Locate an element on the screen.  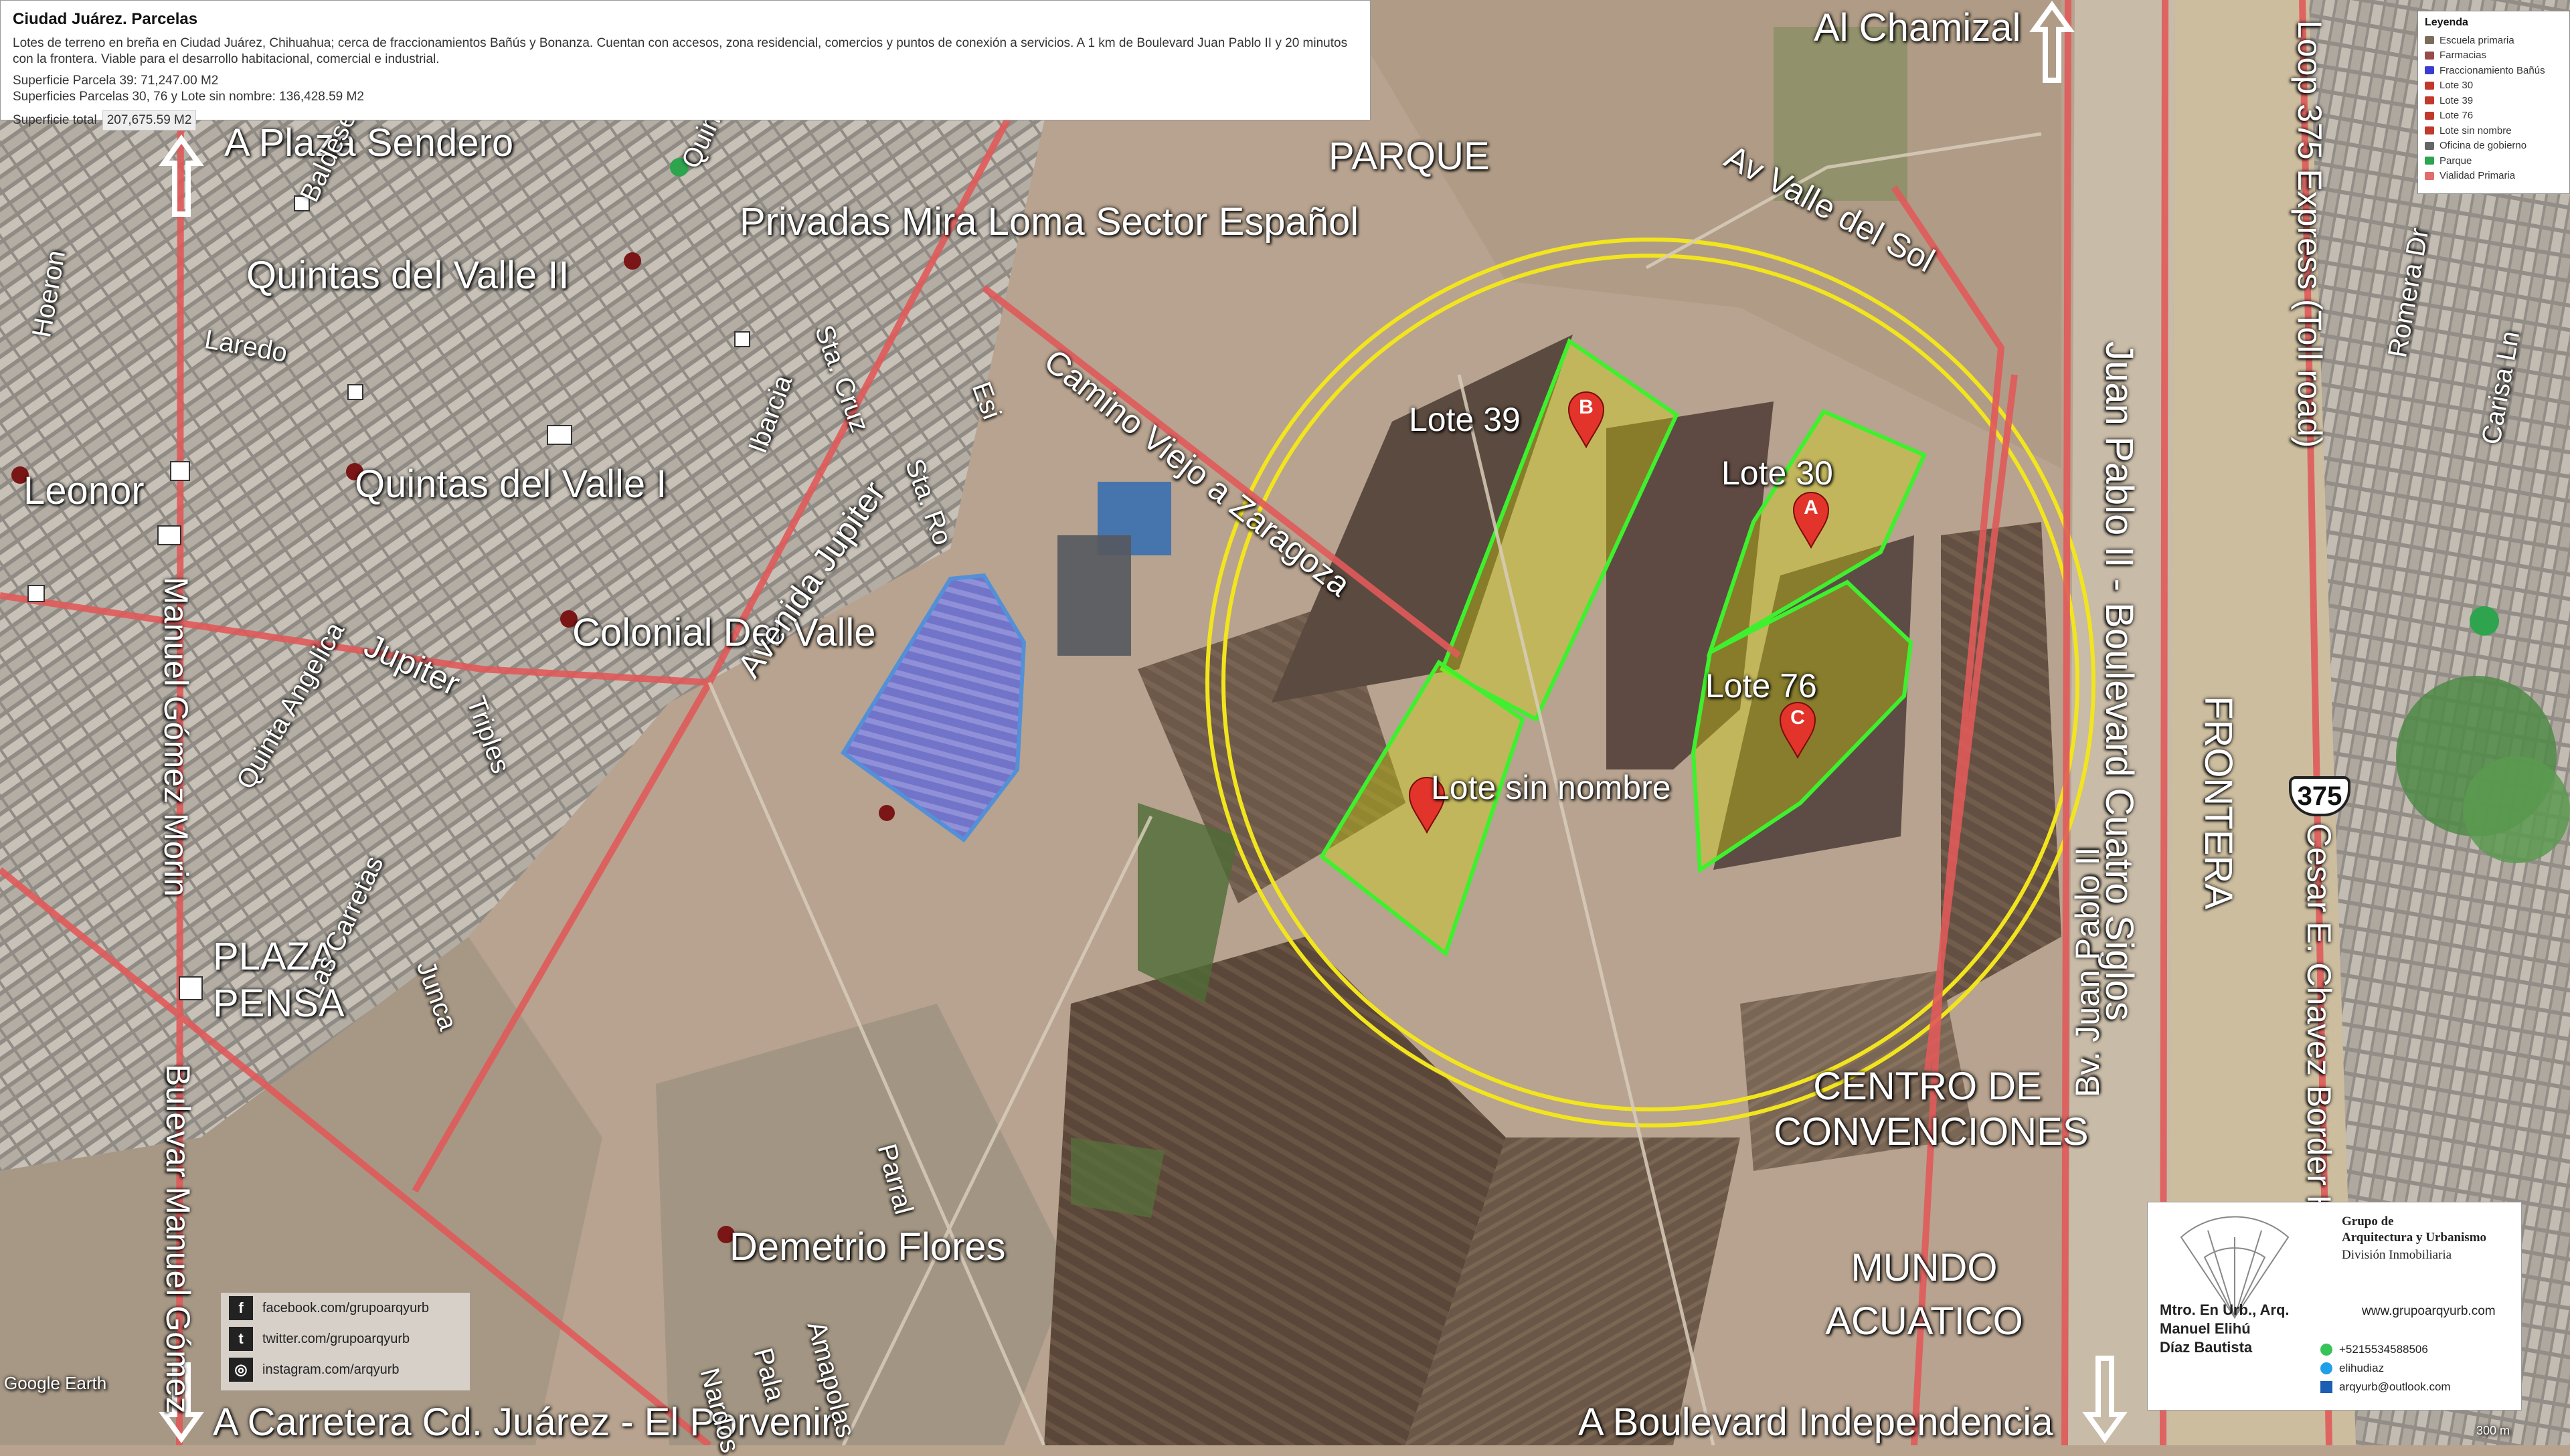
legend-item: Lote 39 is located at coordinates (2494, 100).